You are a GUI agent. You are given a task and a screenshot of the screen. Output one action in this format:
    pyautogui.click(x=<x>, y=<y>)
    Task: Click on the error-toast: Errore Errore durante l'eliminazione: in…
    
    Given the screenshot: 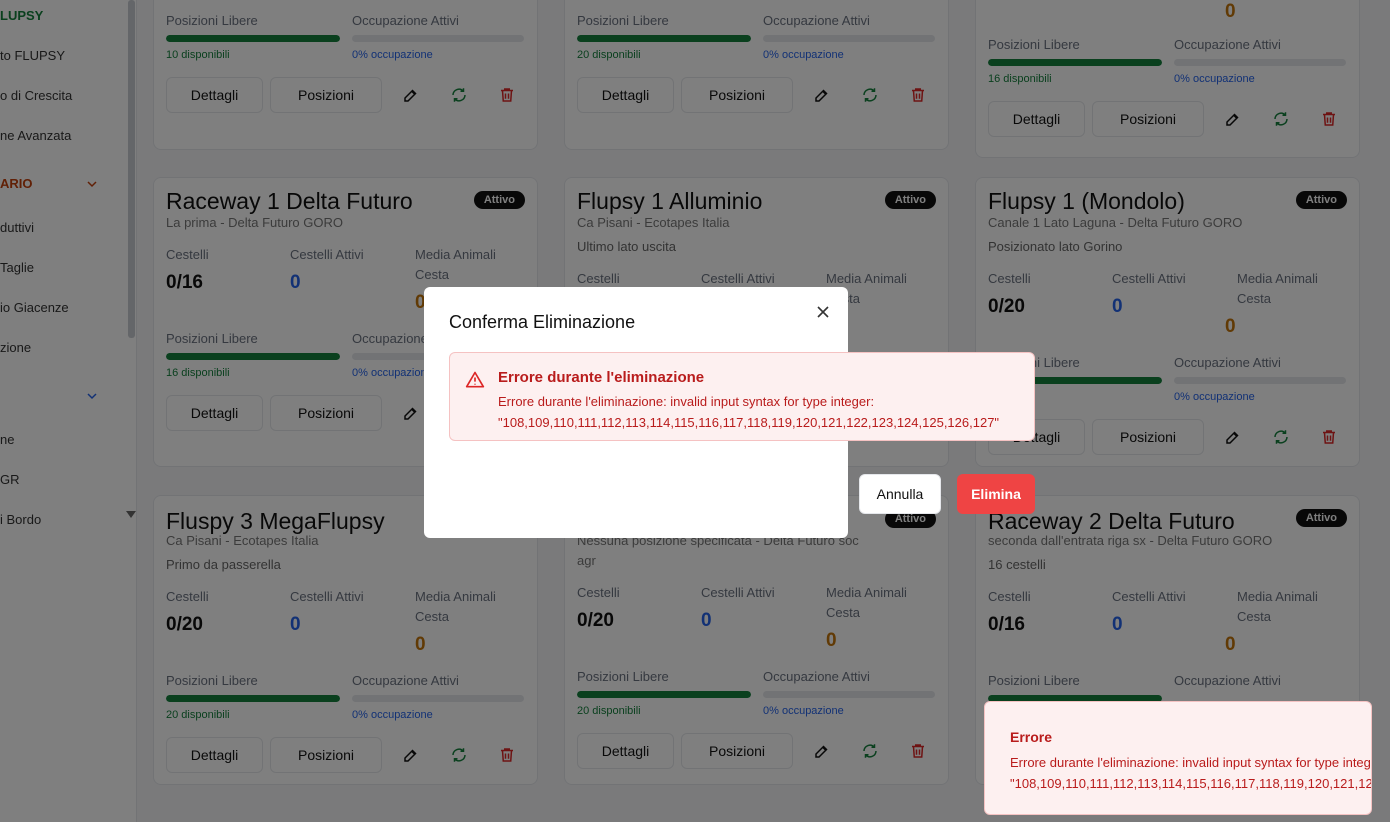 What is the action you would take?
    pyautogui.click(x=1178, y=758)
    